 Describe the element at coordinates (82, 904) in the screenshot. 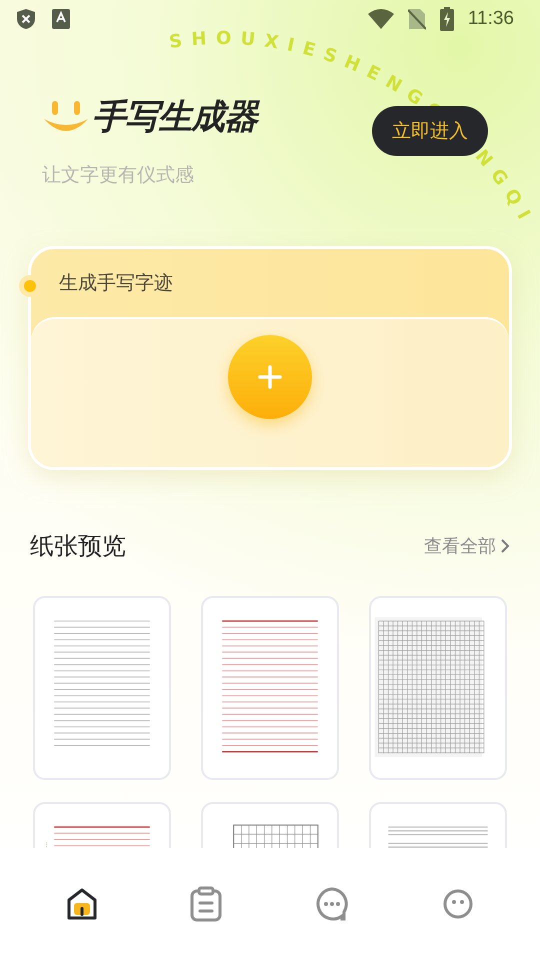

I see `home-icon` at that location.